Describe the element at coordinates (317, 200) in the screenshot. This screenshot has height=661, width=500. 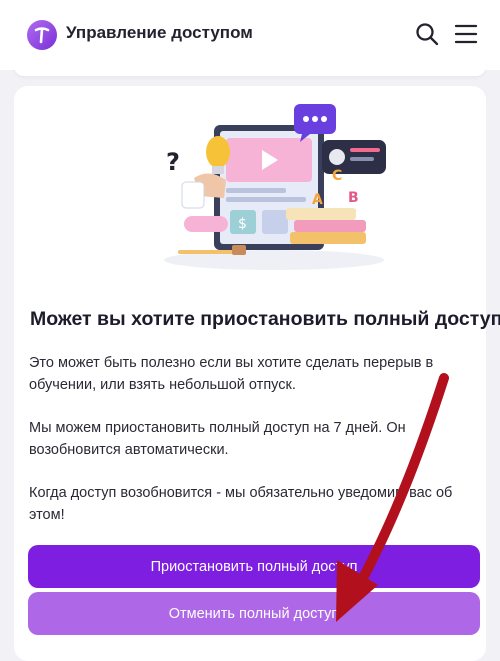
I see `svg-text: A` at that location.